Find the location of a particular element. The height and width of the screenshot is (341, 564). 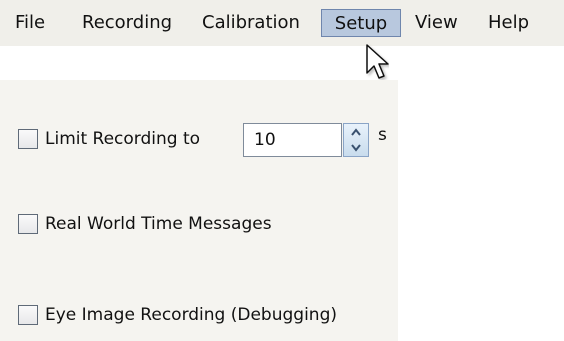

menu-setup: Setup is located at coordinates (361, 23).